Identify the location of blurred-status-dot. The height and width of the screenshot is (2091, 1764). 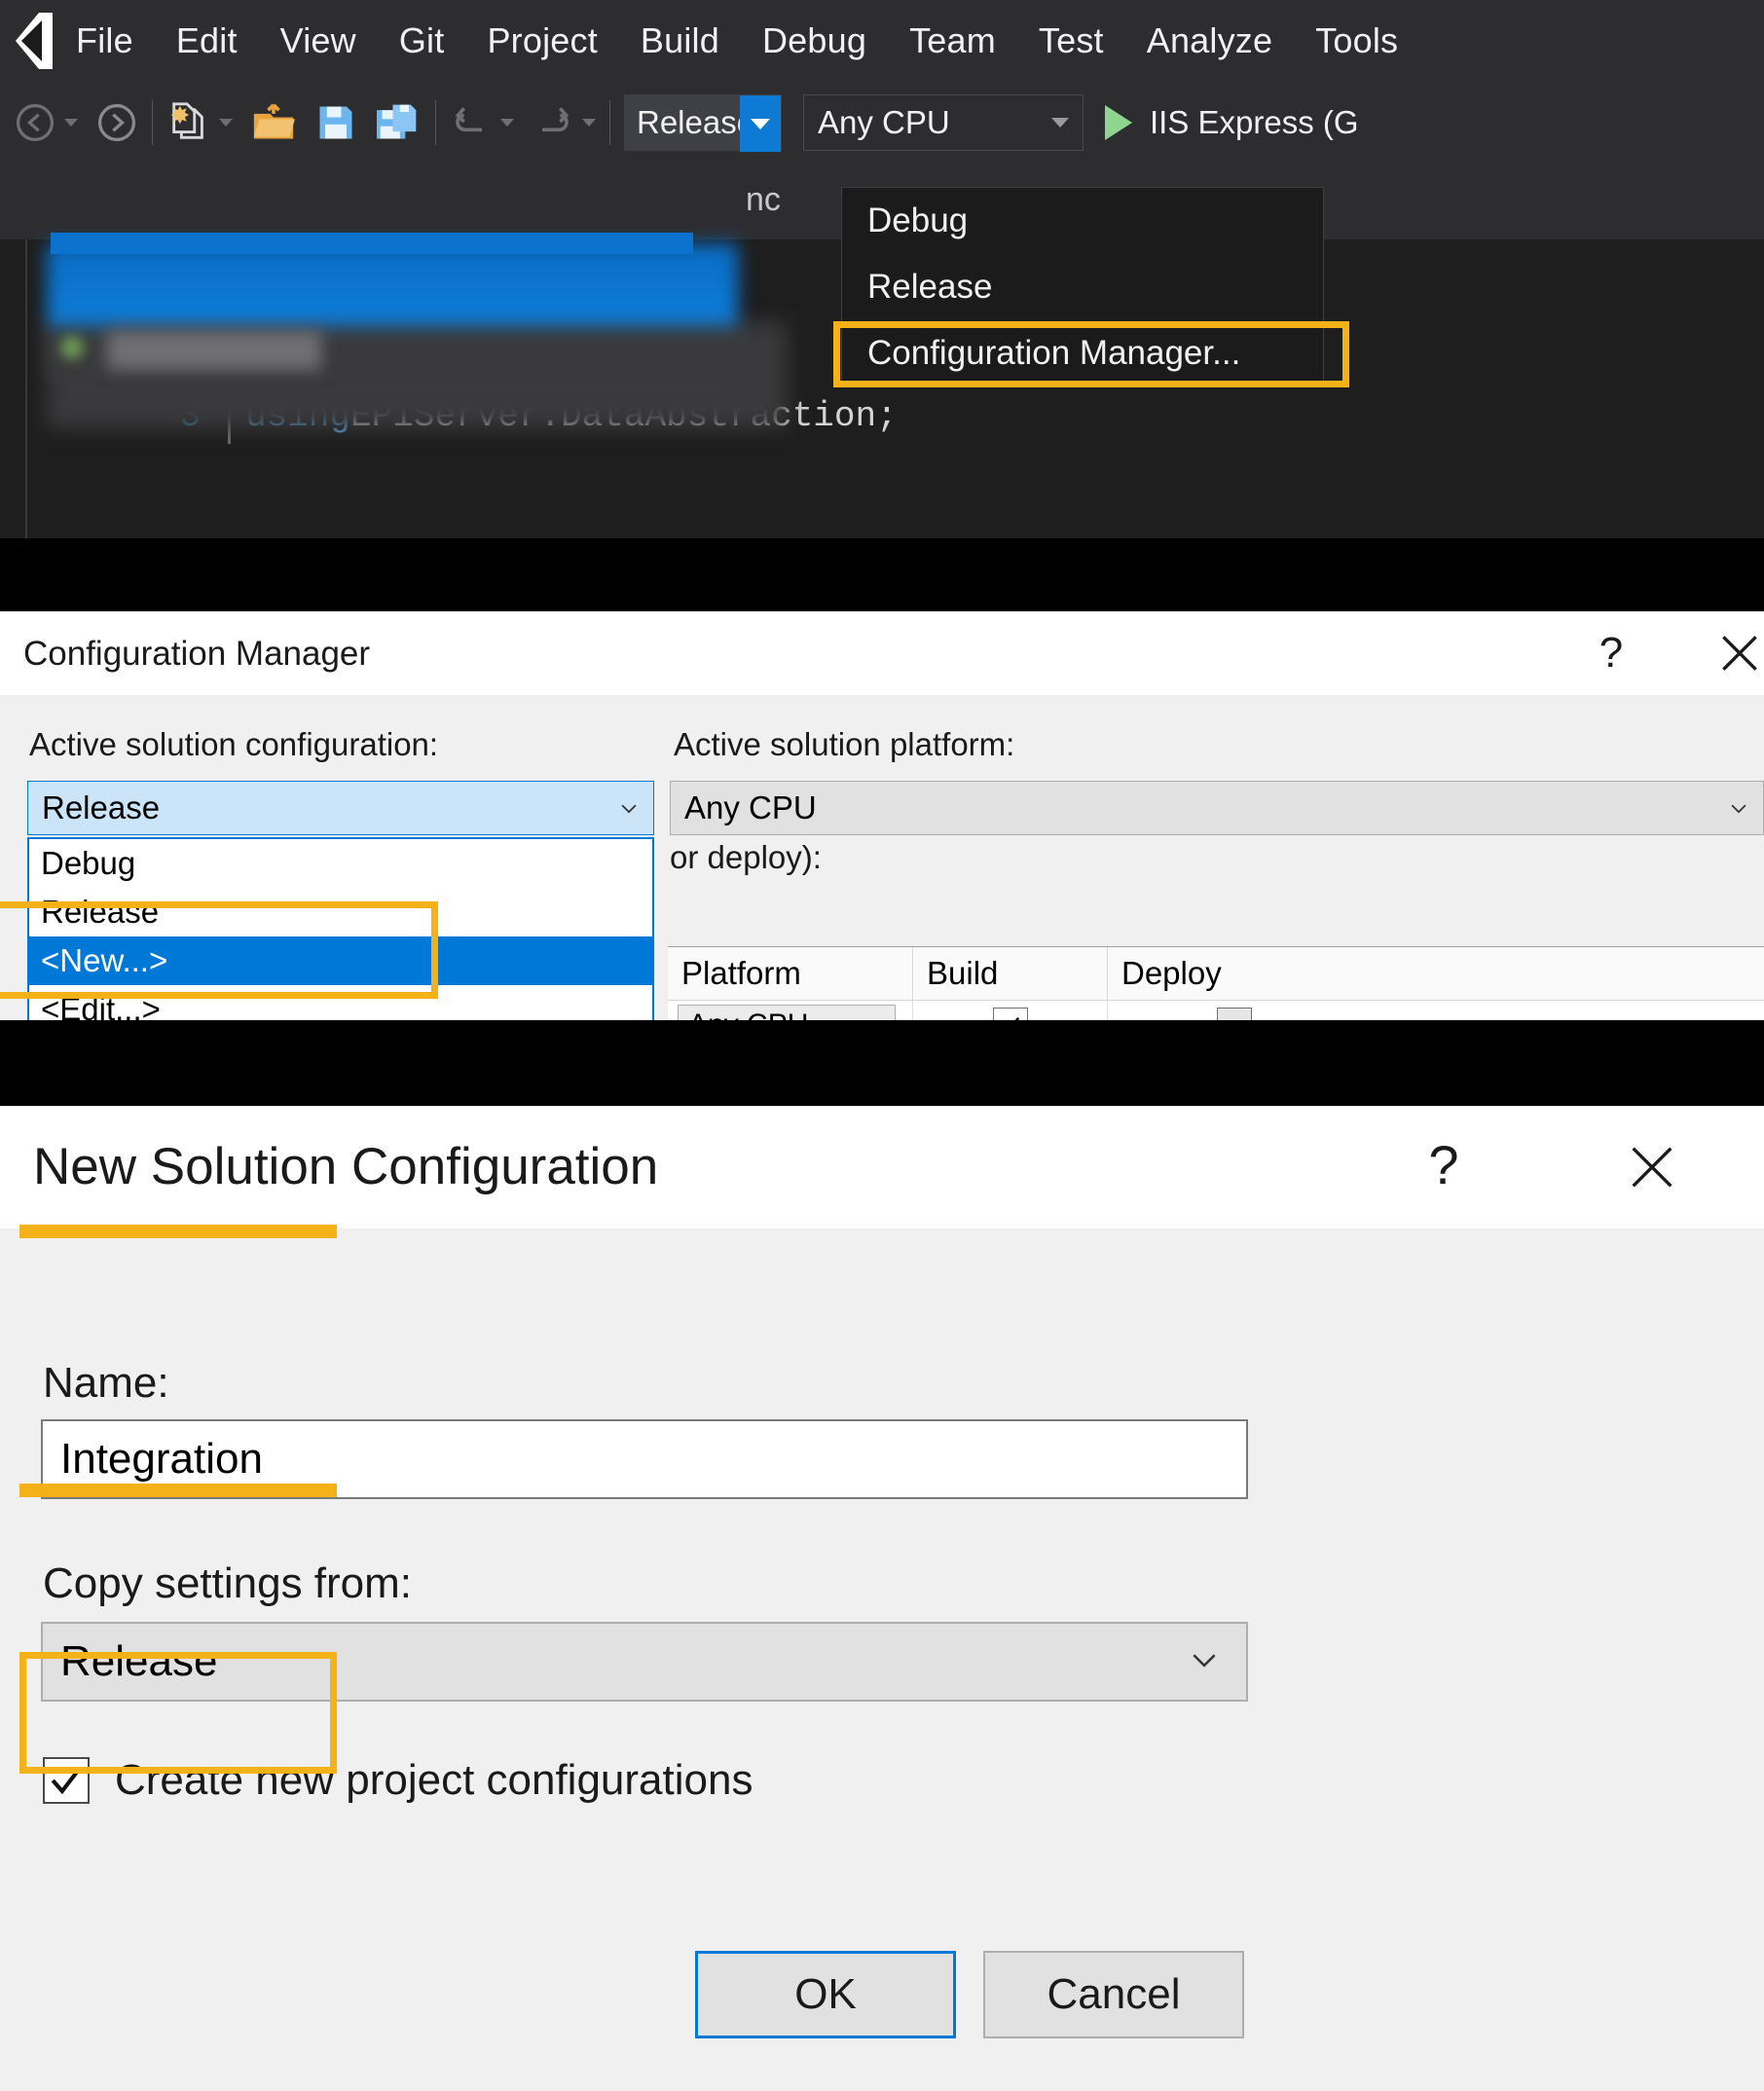
(72, 347).